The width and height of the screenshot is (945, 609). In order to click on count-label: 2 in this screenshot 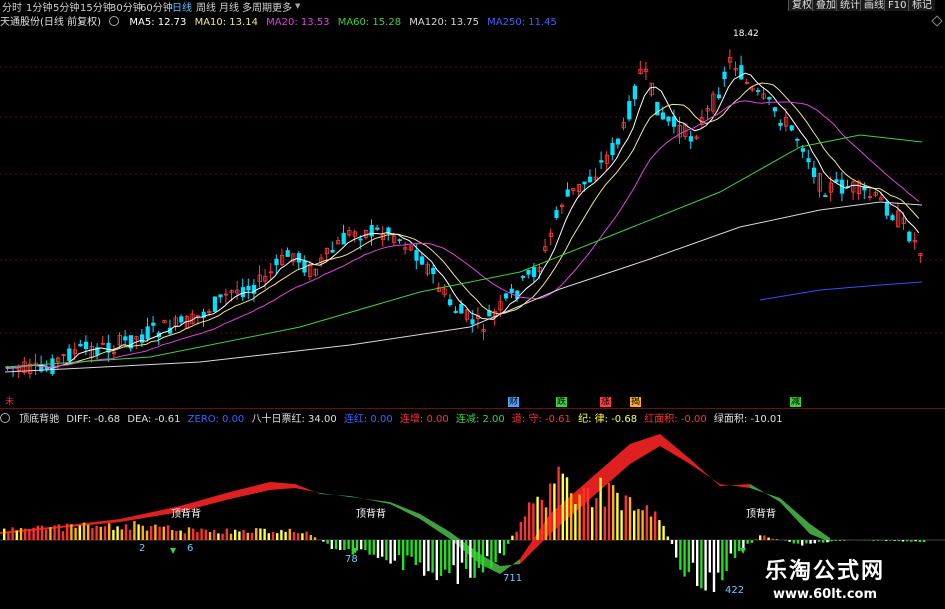, I will do `click(142, 548)`.